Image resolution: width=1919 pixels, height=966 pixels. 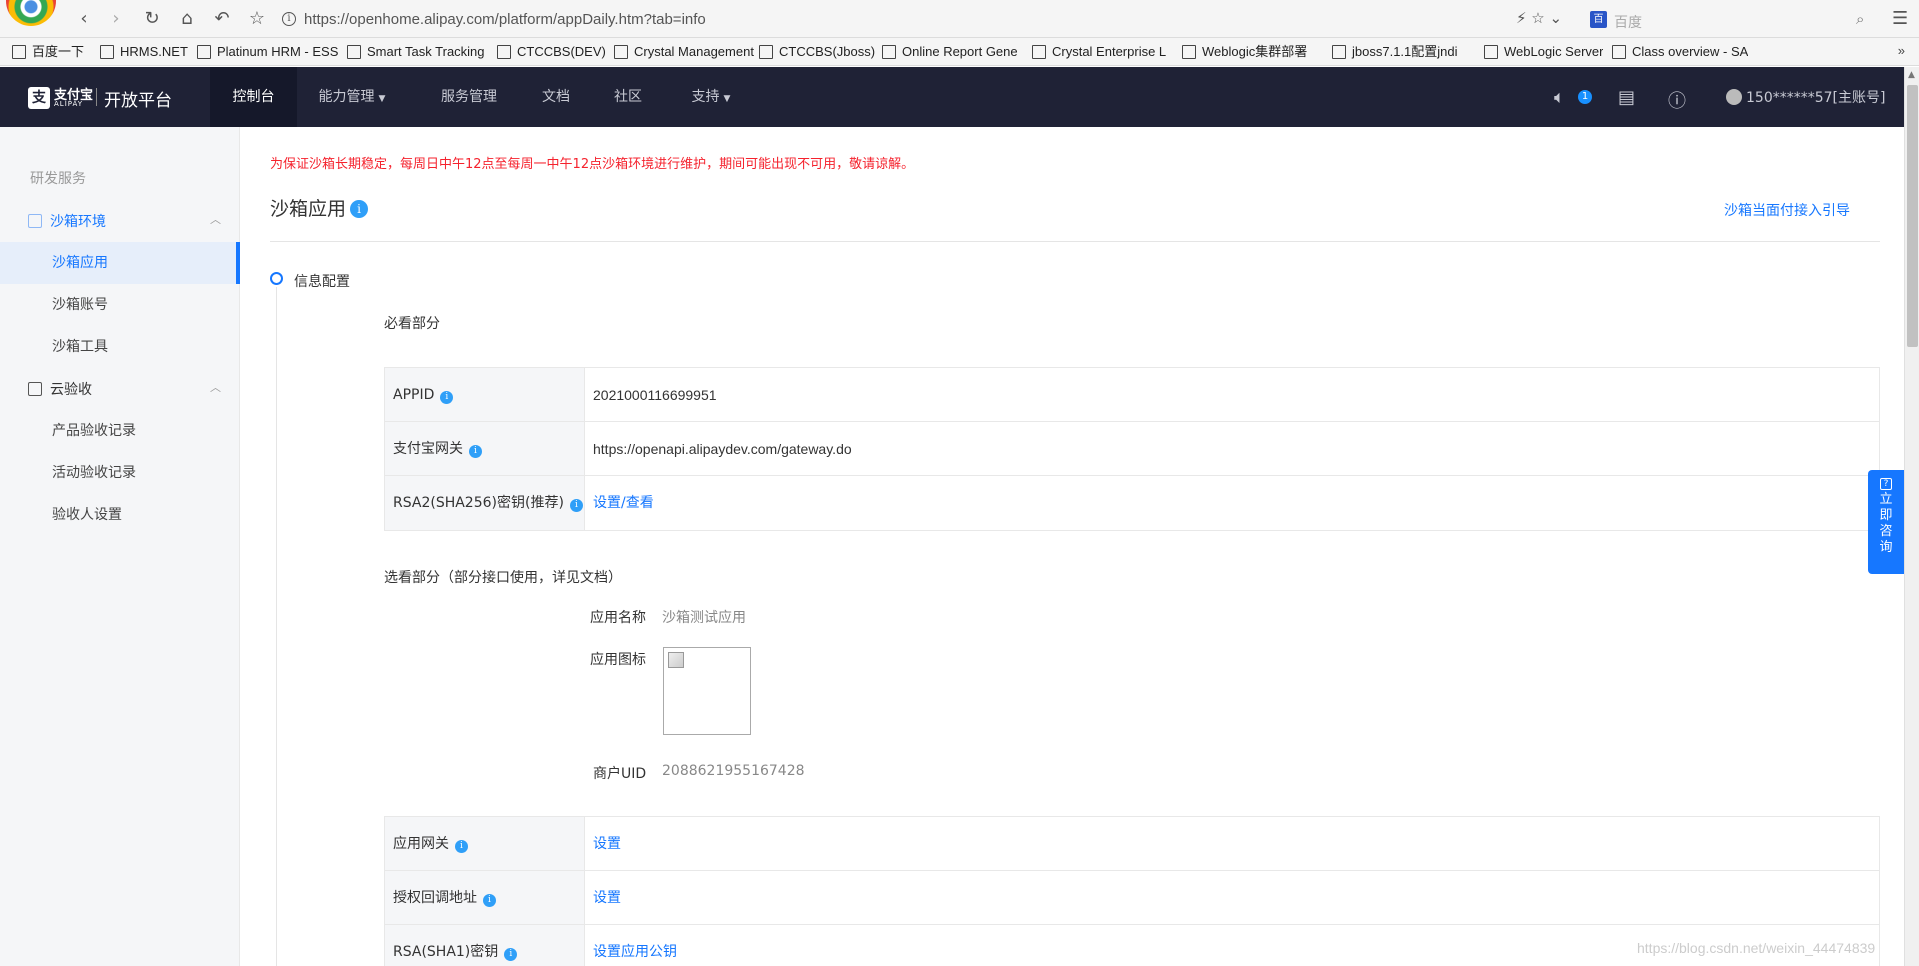 I want to click on bookmark-label: CTCCBS(Jboss), so click(x=827, y=51).